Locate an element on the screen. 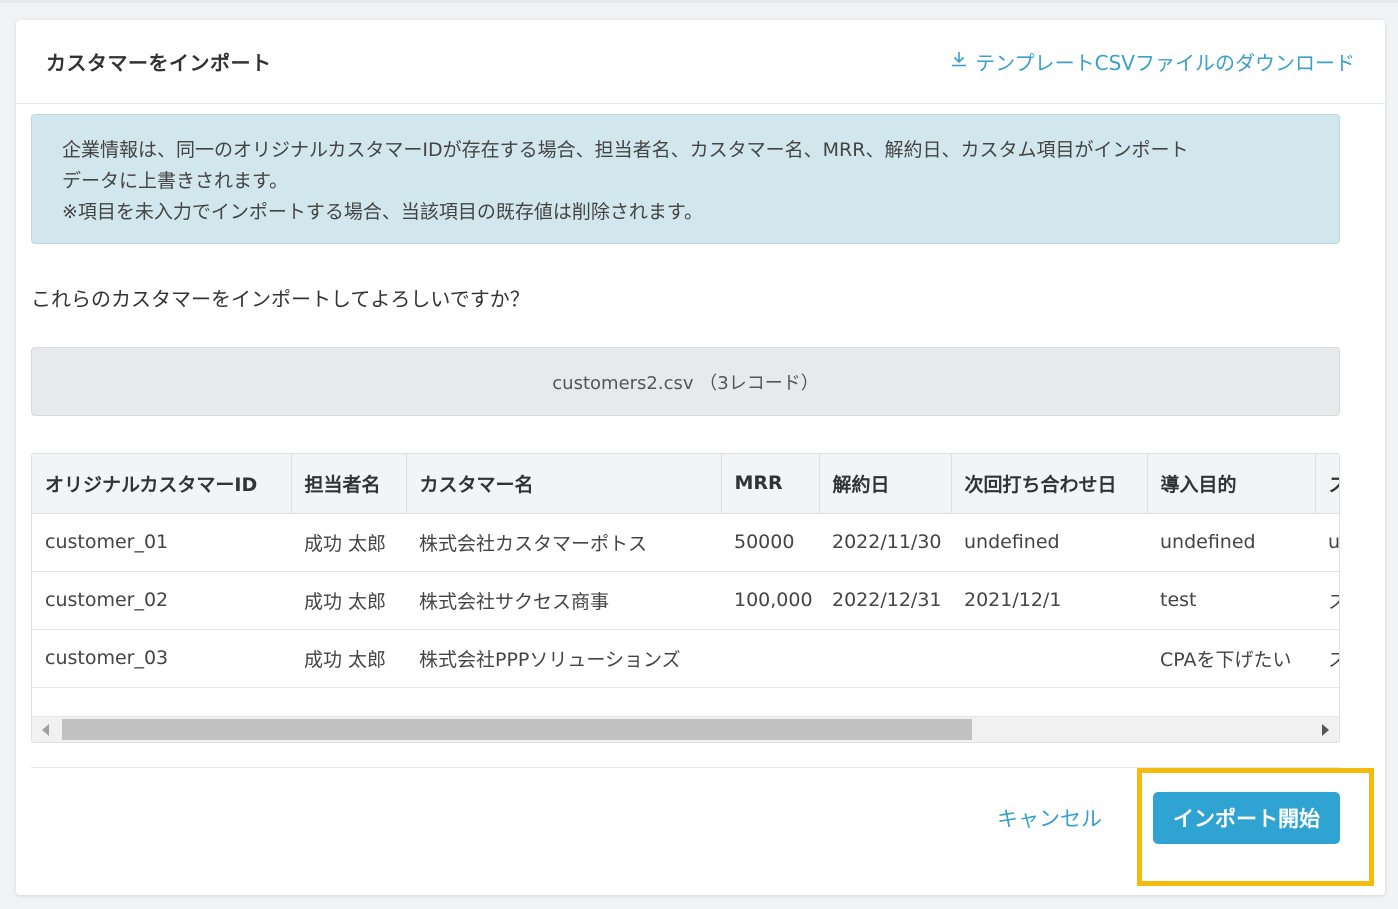  scroll-right-arrow-icon is located at coordinates (1325, 730).